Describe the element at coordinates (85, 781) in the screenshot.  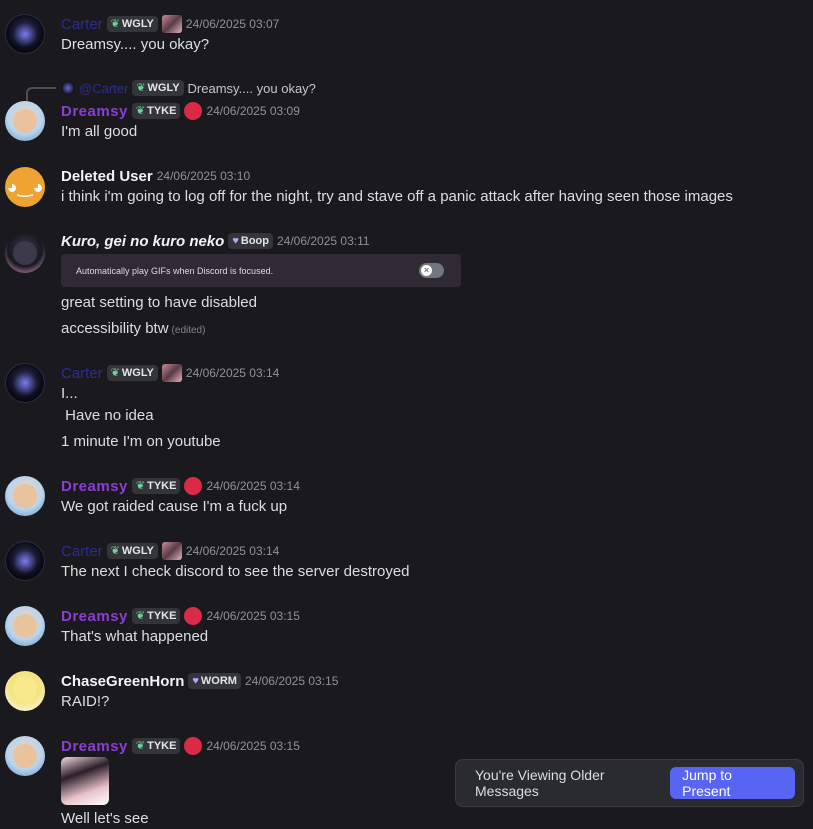
I see `image-attachment` at that location.